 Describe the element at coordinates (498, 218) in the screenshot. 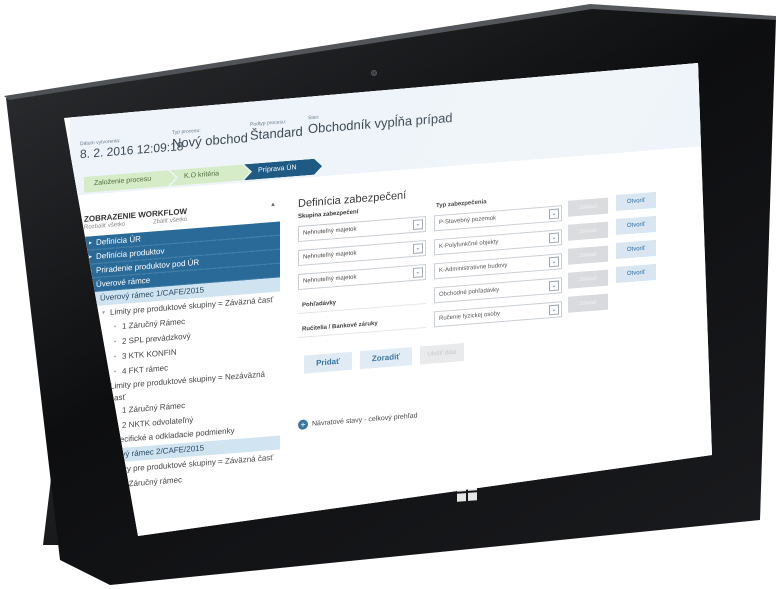

I see `type-select: P-Stavebný pozemok ⌄` at that location.